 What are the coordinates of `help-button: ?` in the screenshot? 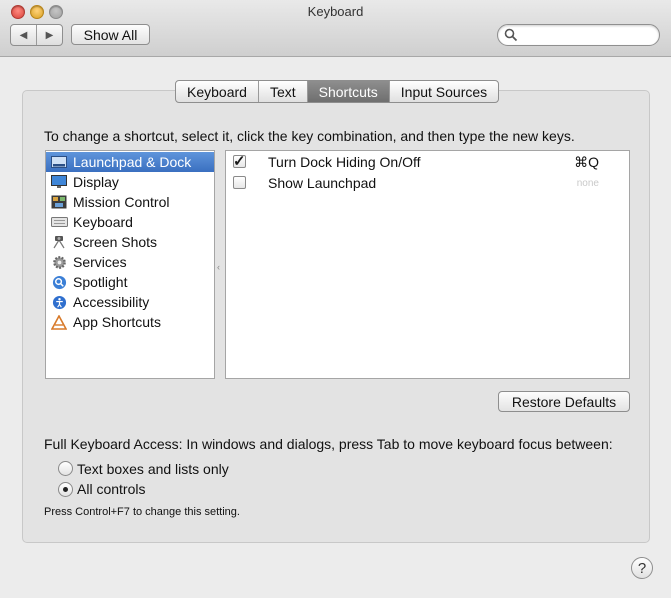 It's located at (642, 568).